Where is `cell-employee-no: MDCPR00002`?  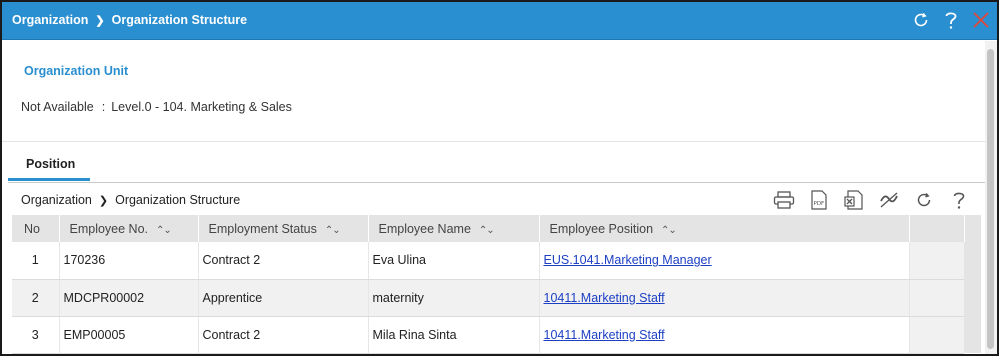 cell-employee-no: MDCPR00002 is located at coordinates (129, 298).